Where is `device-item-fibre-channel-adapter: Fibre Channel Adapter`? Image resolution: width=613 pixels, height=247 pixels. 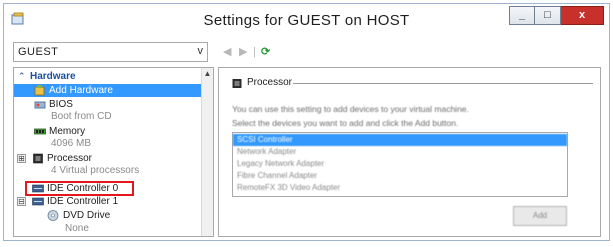 device-item-fibre-channel-adapter: Fibre Channel Adapter is located at coordinates (400, 176).